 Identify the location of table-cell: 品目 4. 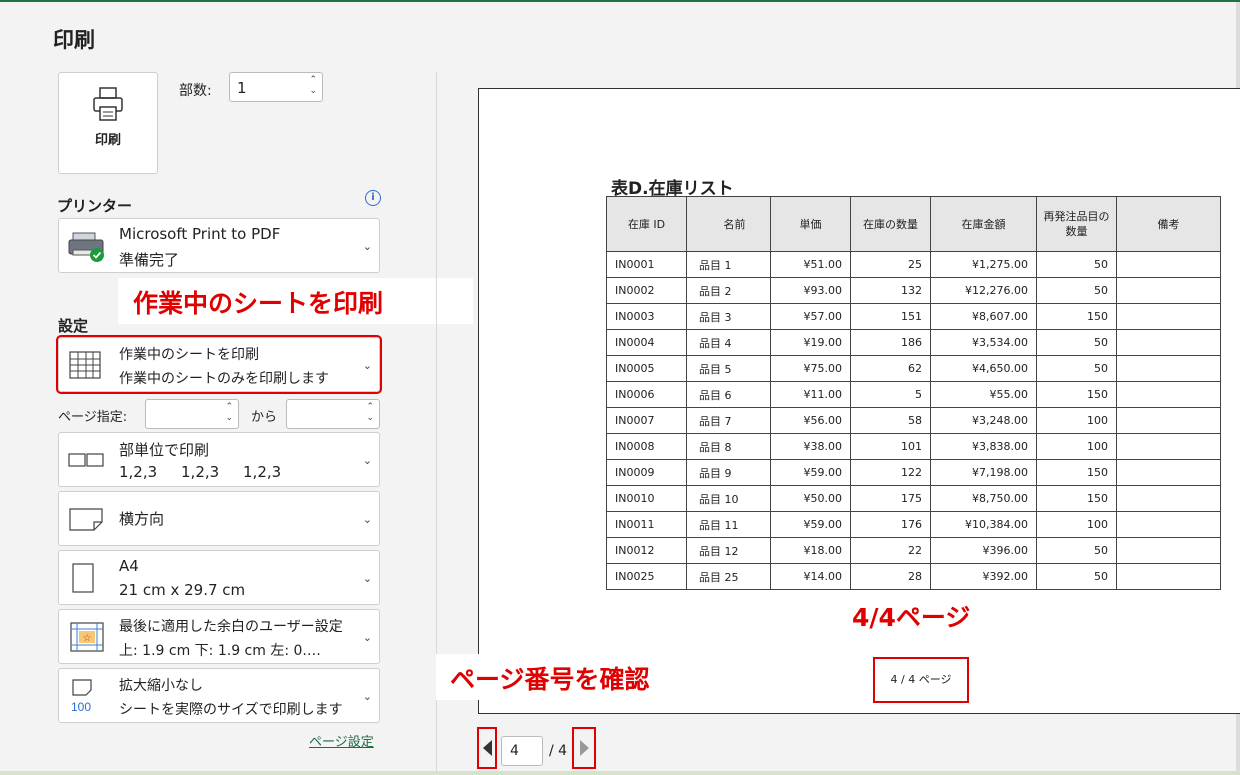
(728, 342).